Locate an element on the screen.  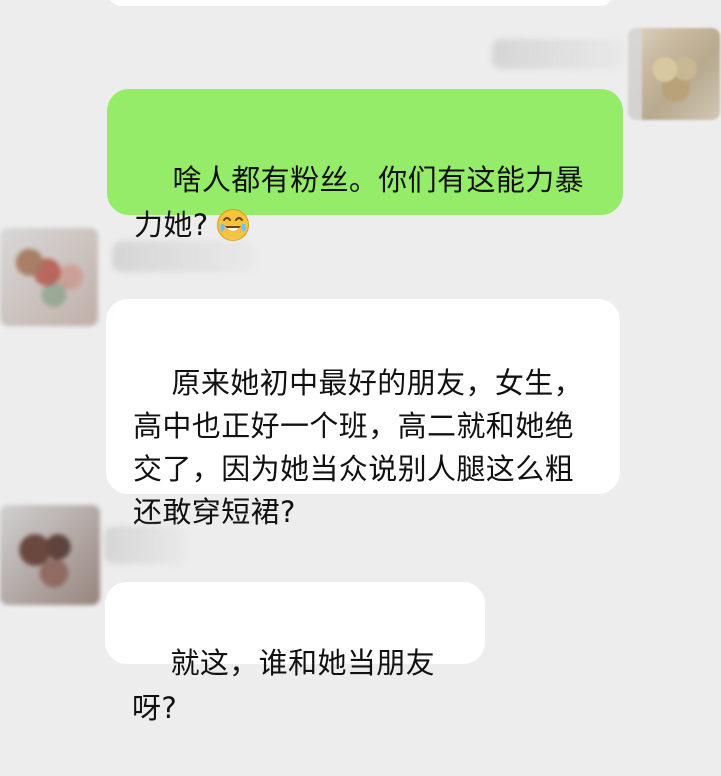
previous-message-bubble is located at coordinates (360, 3).